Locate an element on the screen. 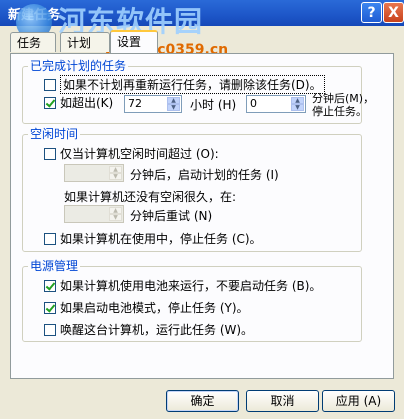 The width and height of the screenshot is (404, 419). dont-start-on-battery-row: 如果计算机使用电池来运行，不要启动任务 (B)。 is located at coordinates (182, 285).